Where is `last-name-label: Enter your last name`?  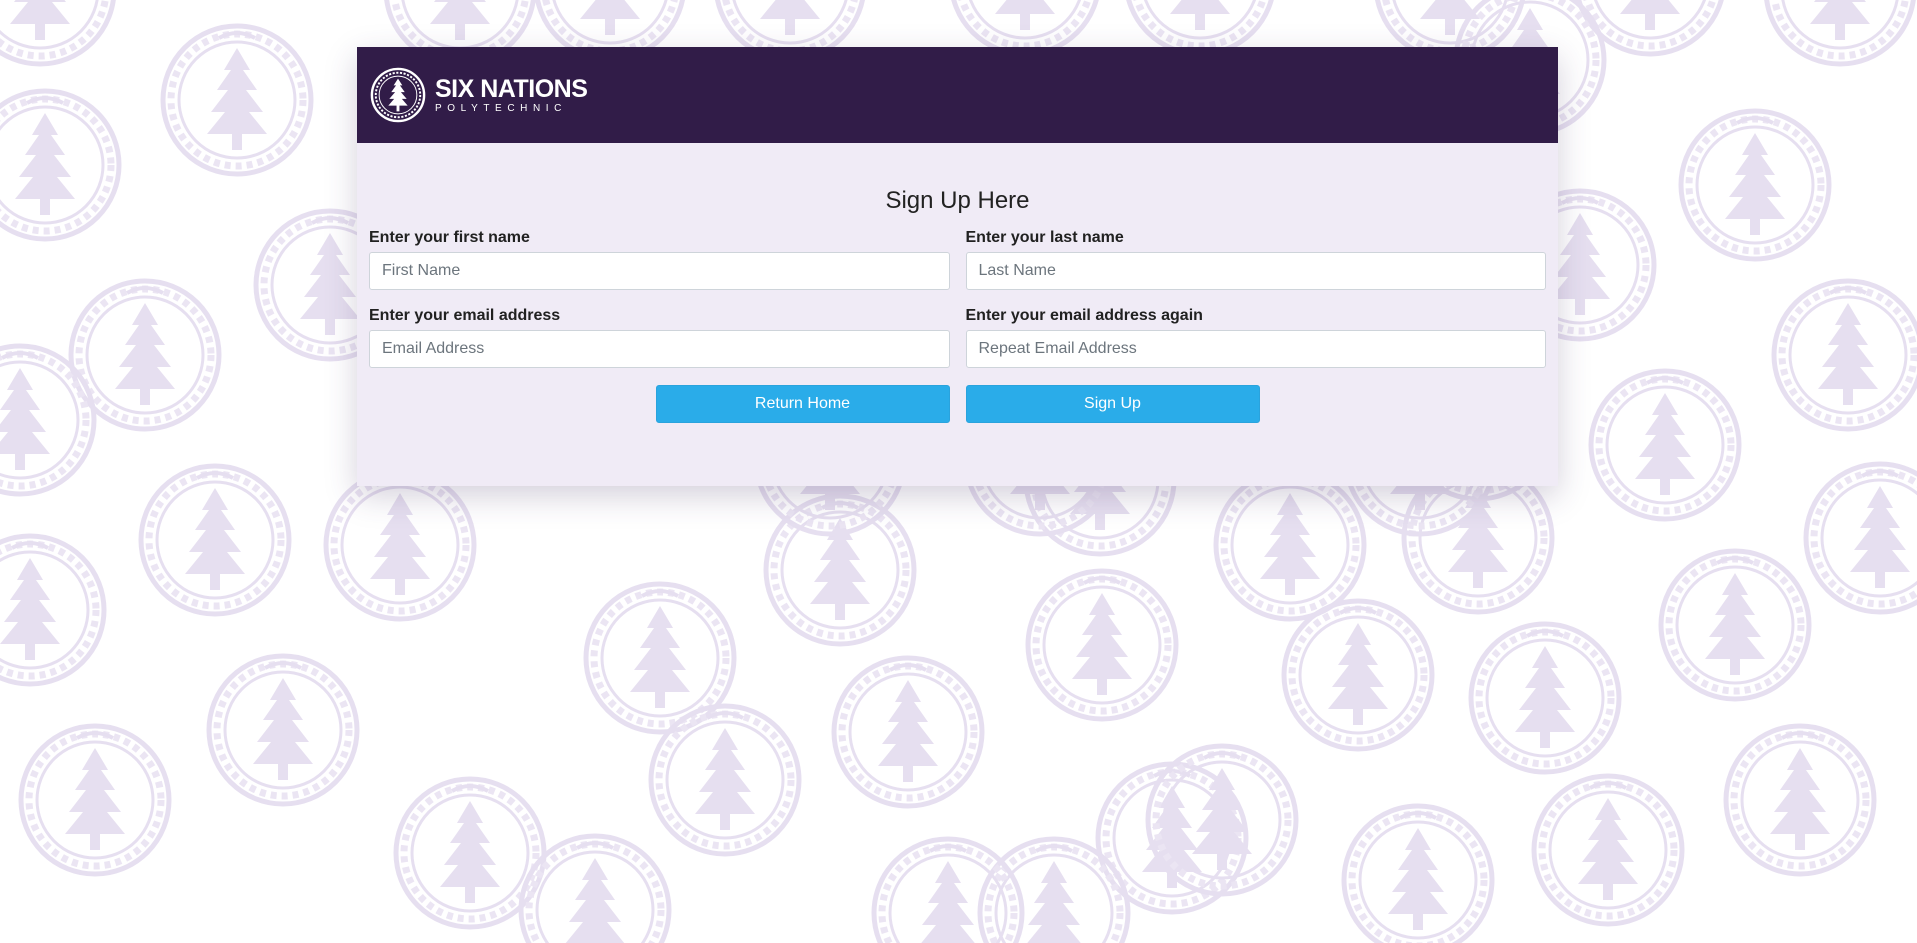 last-name-label: Enter your last name is located at coordinates (1044, 237).